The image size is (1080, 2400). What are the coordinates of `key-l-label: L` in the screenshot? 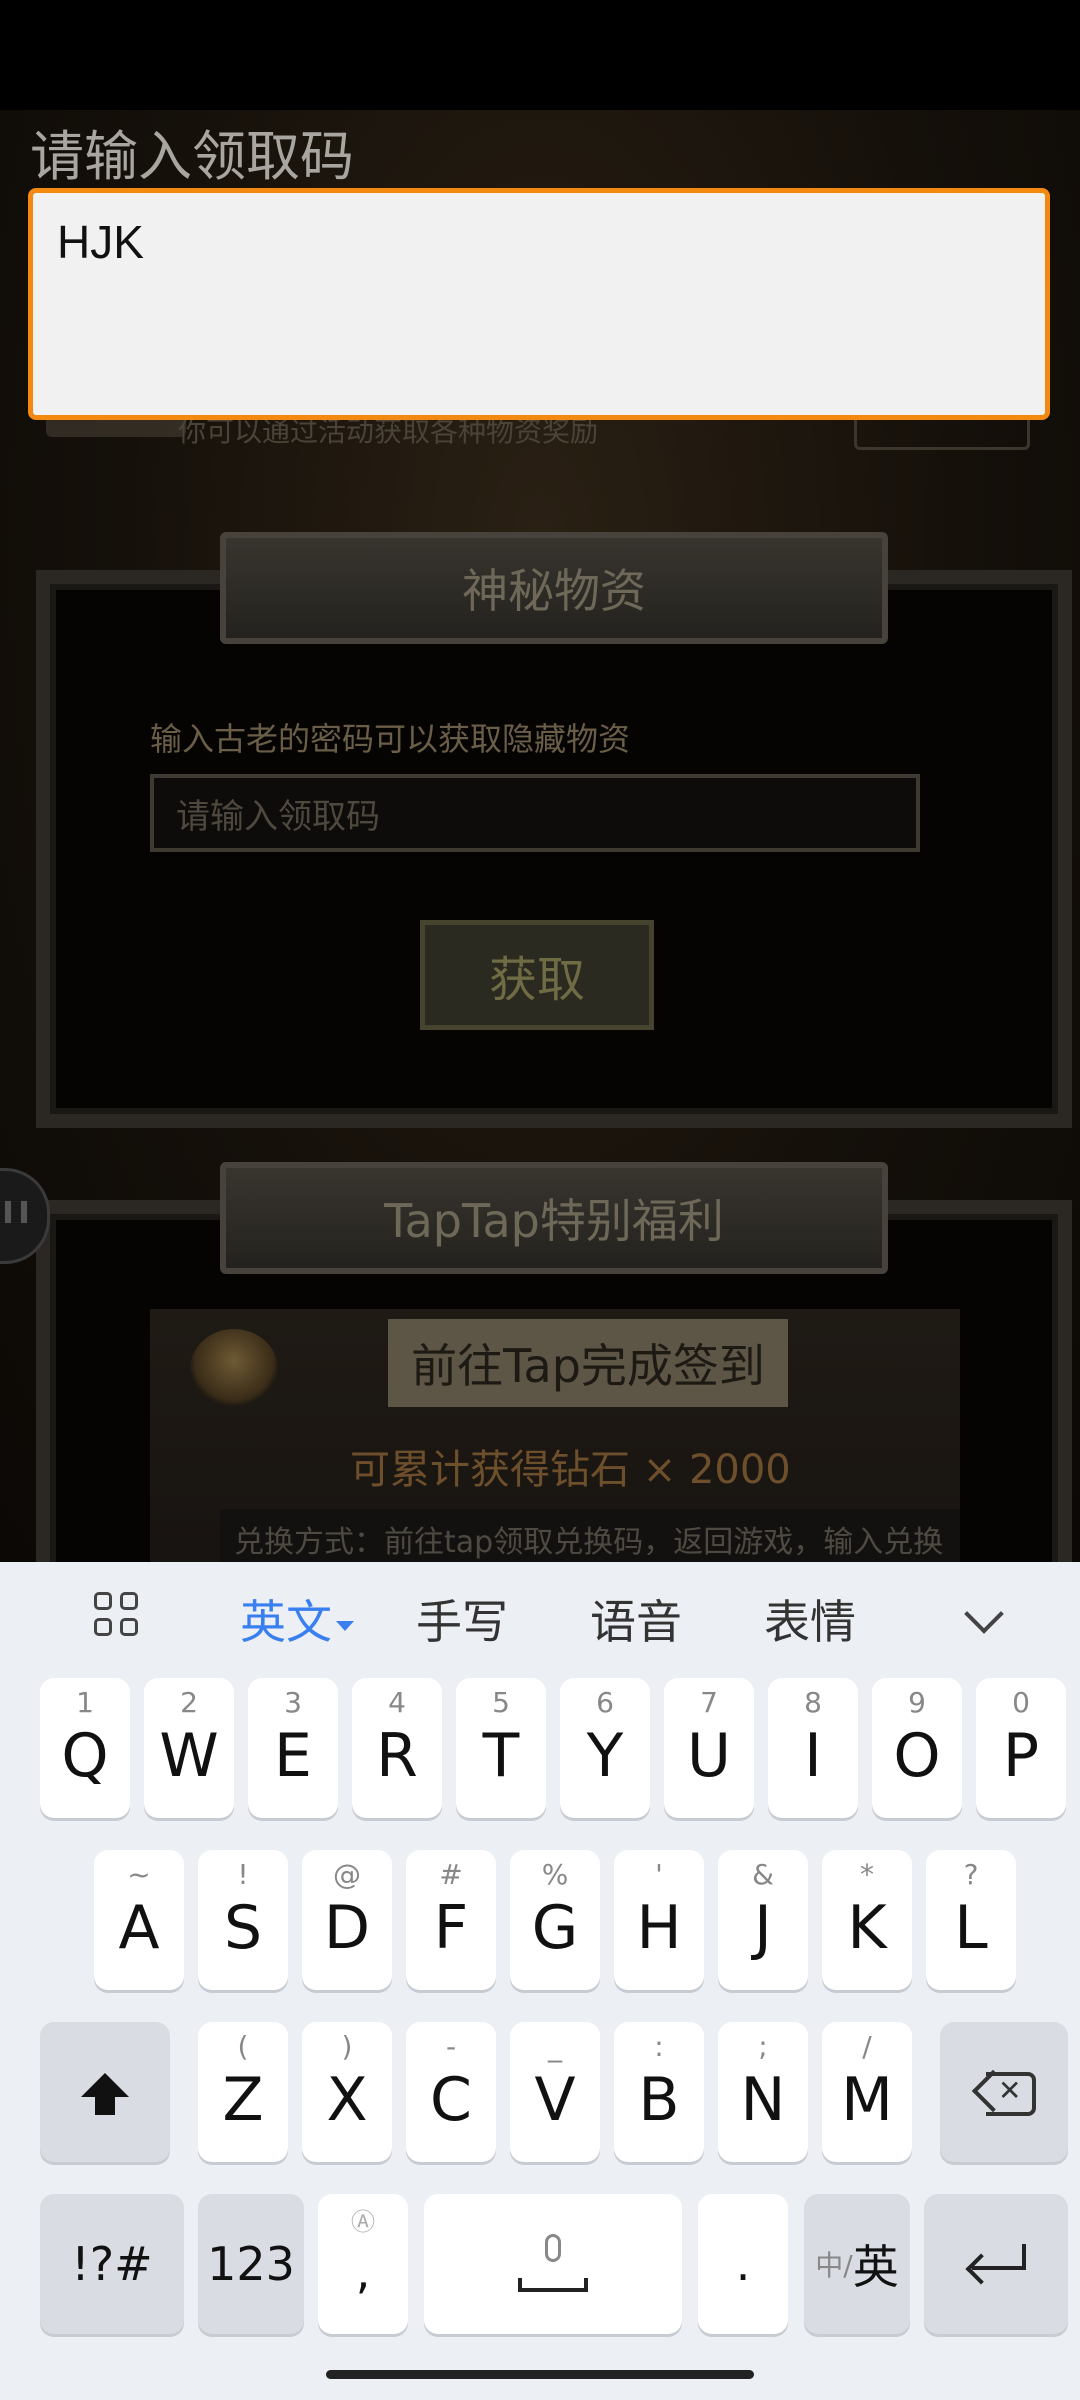 It's located at (971, 1928).